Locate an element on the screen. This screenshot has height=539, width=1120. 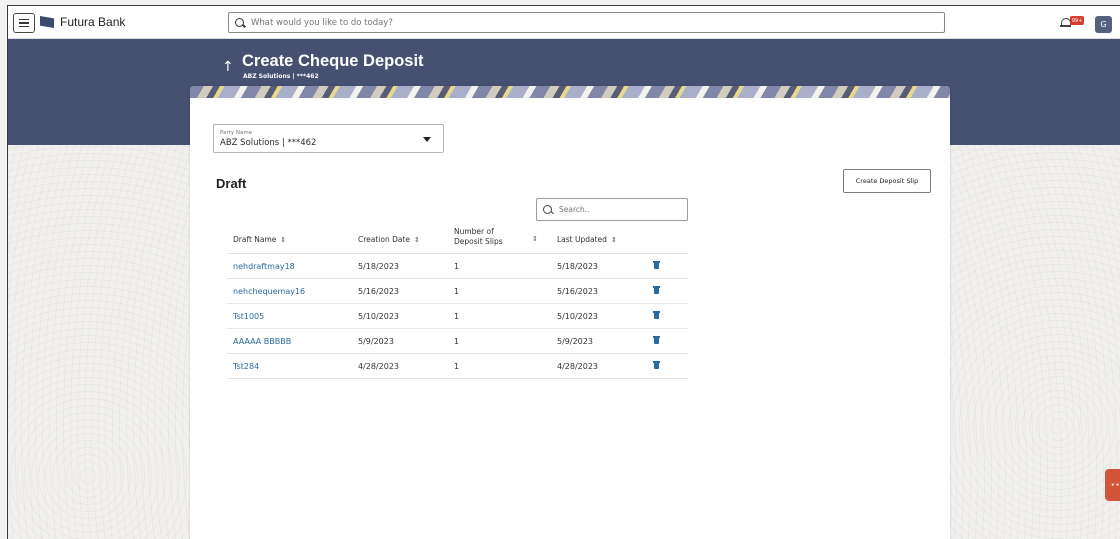
draft-name-link: Tst284 is located at coordinates (246, 366).